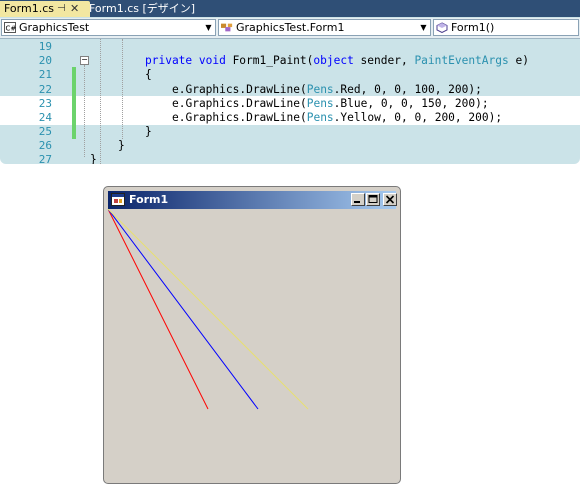  What do you see at coordinates (108, 27) in the screenshot?
I see `class-dropdown: C# GraphicsTest ▼` at bounding box center [108, 27].